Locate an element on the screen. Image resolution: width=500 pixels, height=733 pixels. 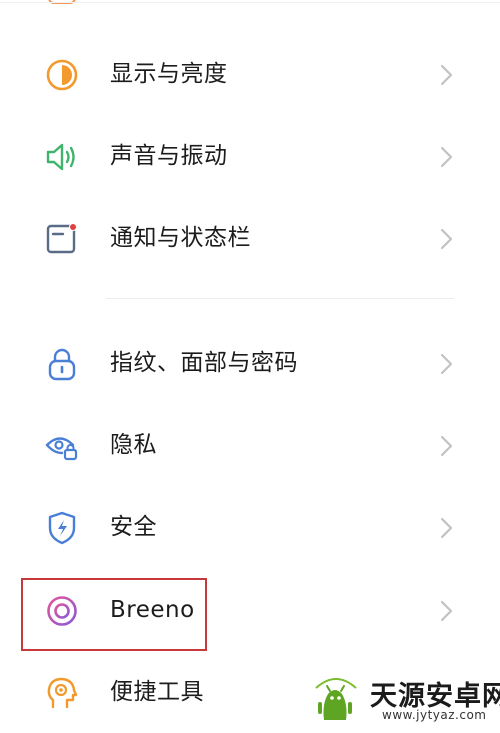
settings-item-label: 通知与状态栏 is located at coordinates (180, 238).